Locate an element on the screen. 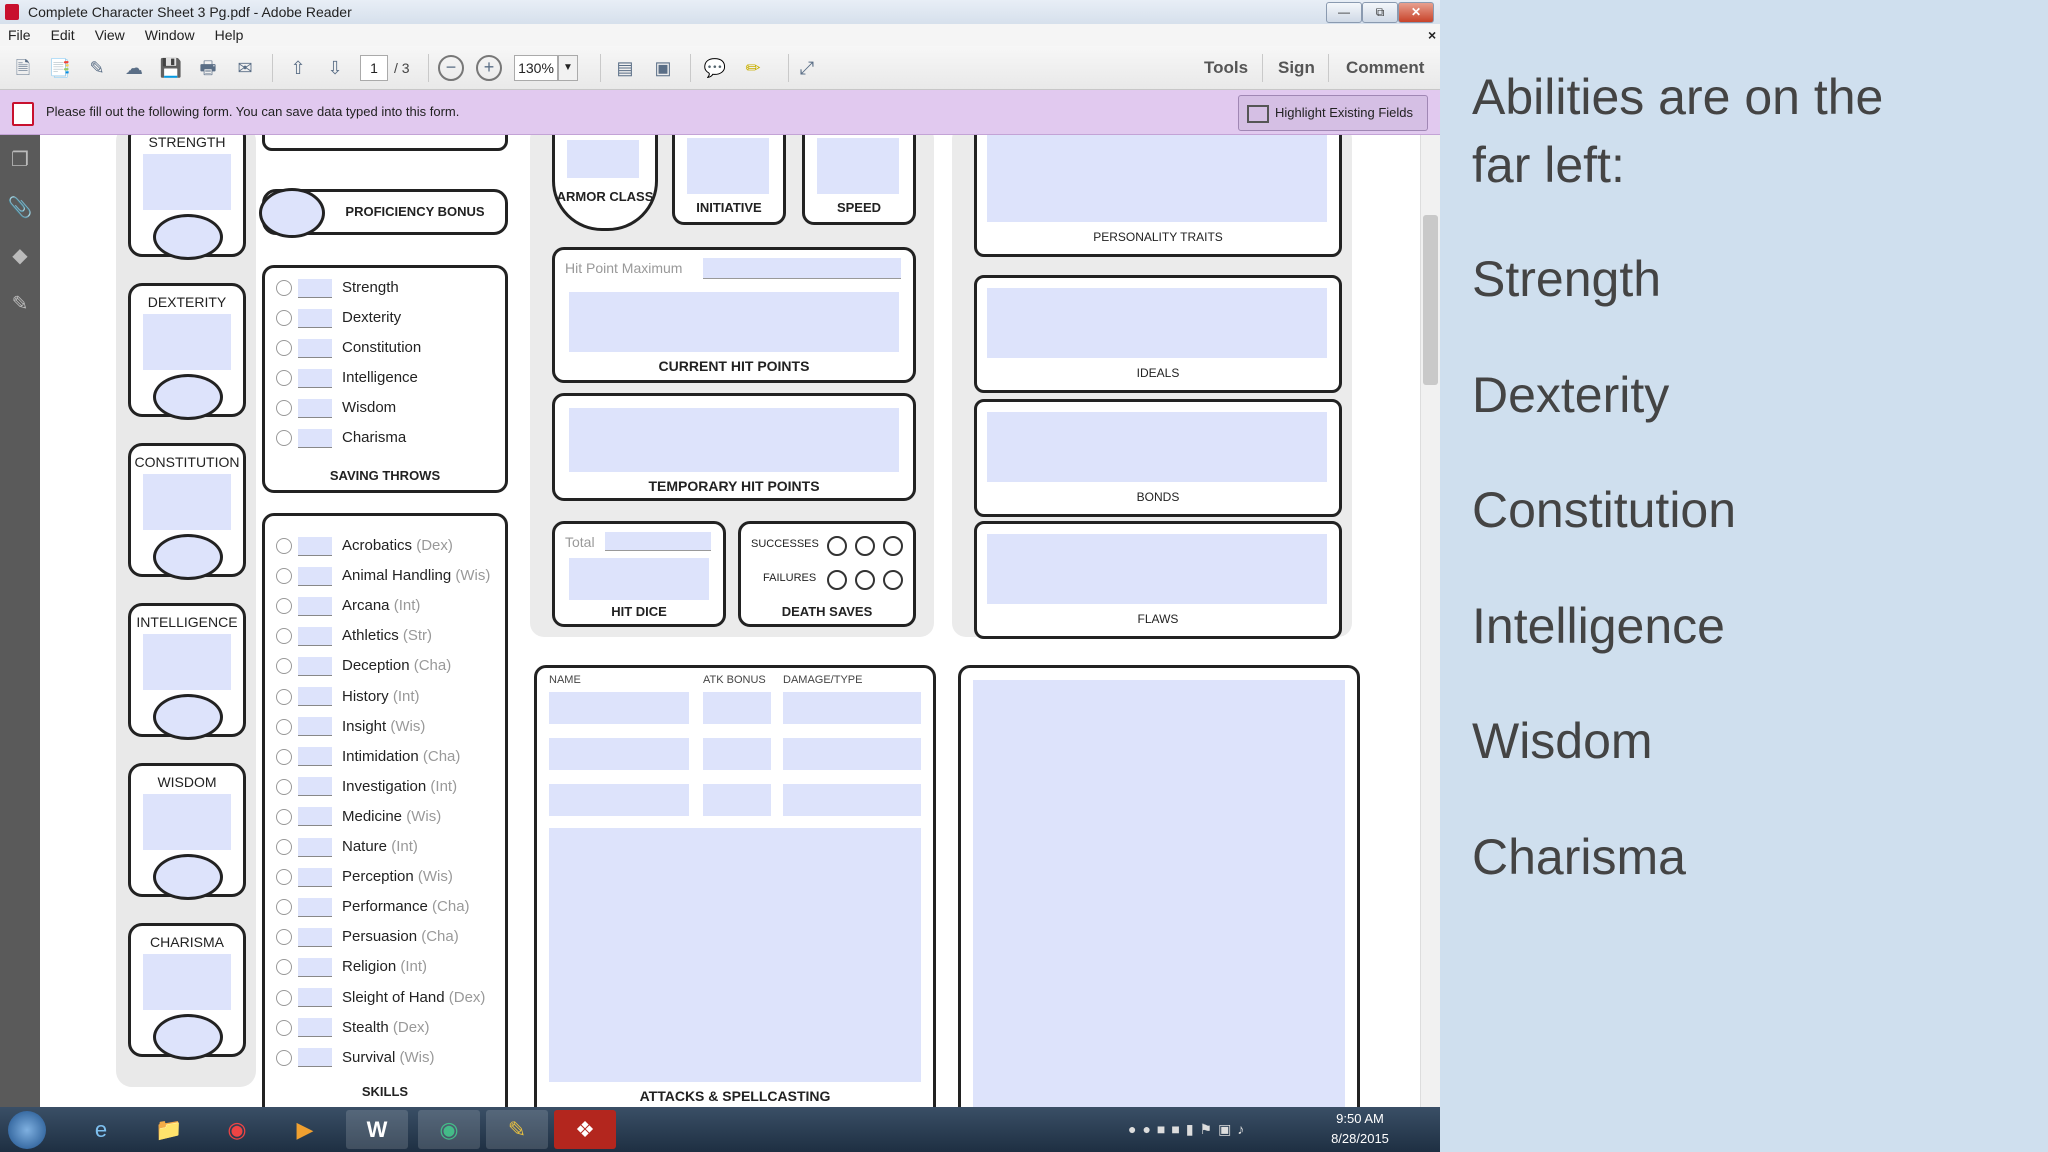 The height and width of the screenshot is (1152, 2048). chrome-icon: ◉ is located at coordinates (237, 1129).